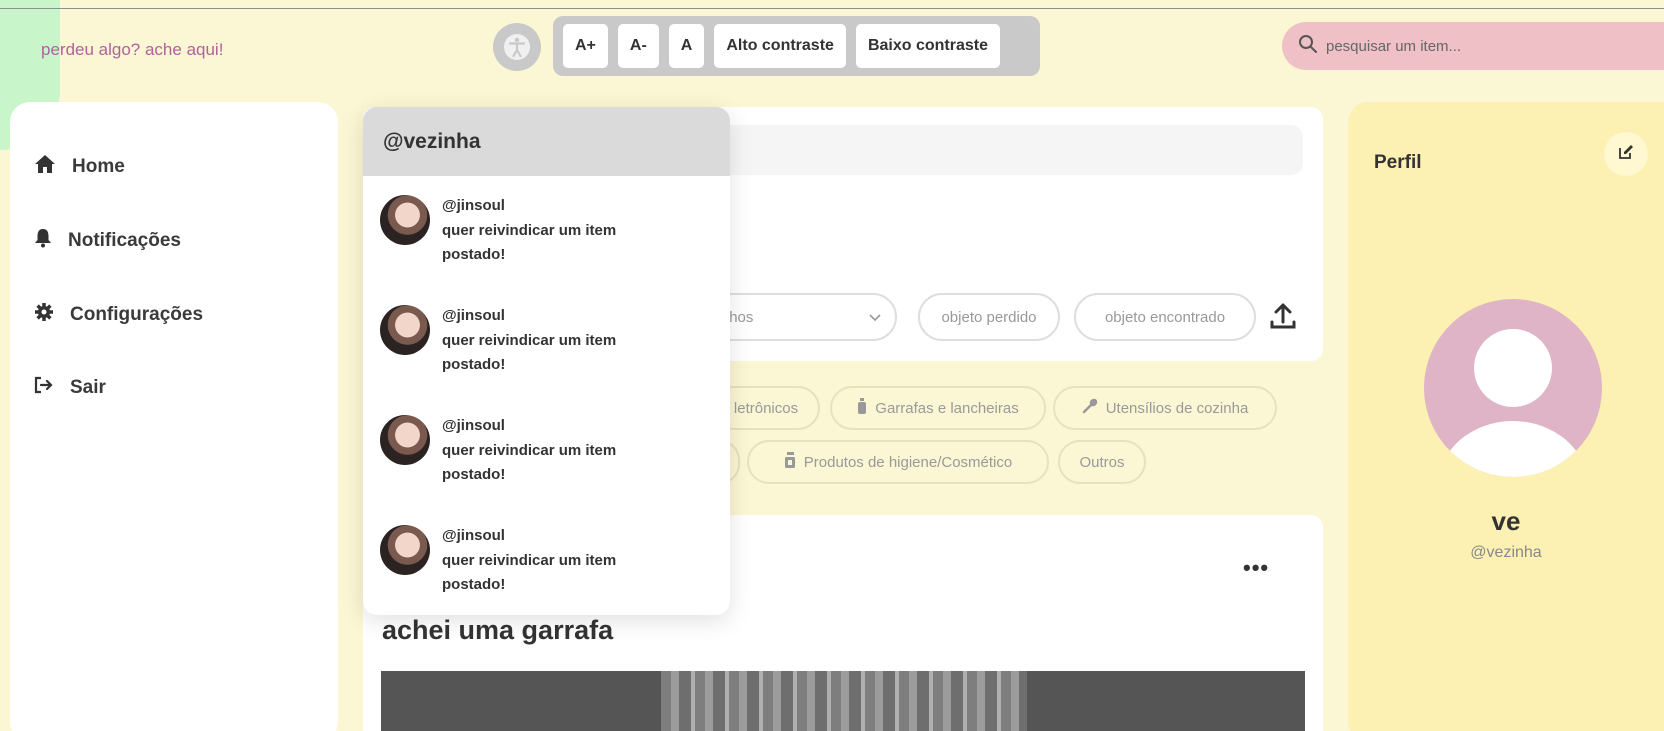 This screenshot has height=731, width=1664. What do you see at coordinates (43, 241) in the screenshot?
I see `bell-icon` at bounding box center [43, 241].